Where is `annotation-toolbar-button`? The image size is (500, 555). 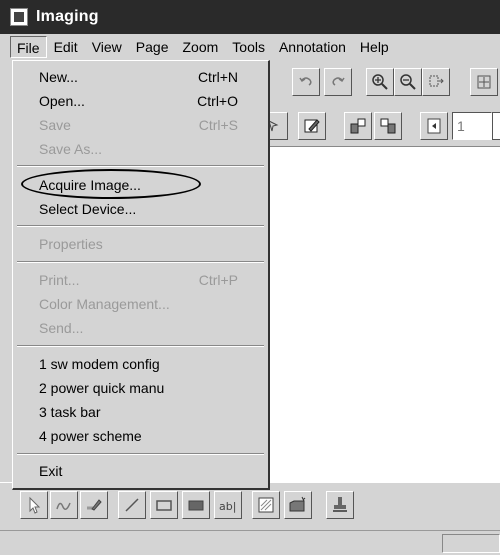
annotation-toolbar-button is located at coordinates (312, 126).